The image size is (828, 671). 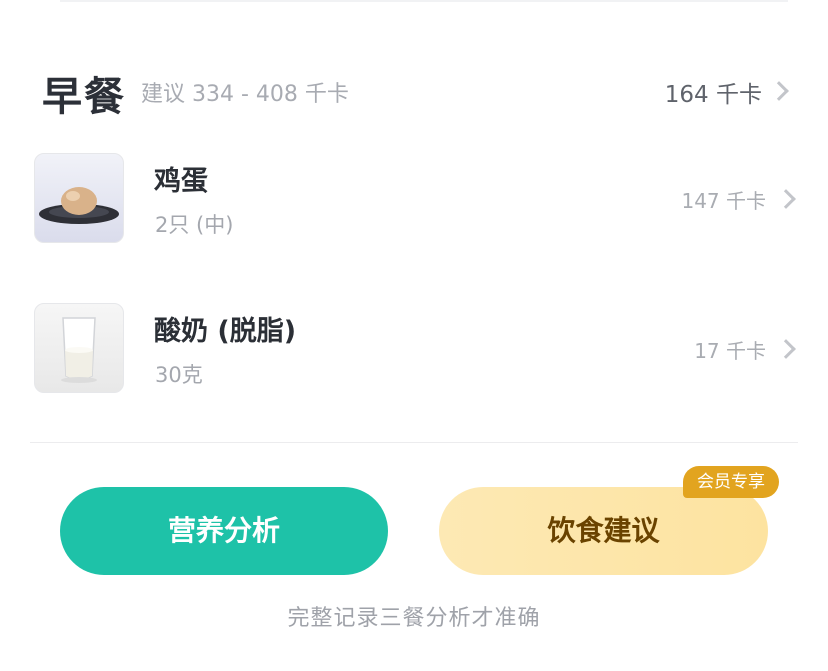 What do you see at coordinates (723, 201) in the screenshot?
I see `food-calories: 147 千卡` at bounding box center [723, 201].